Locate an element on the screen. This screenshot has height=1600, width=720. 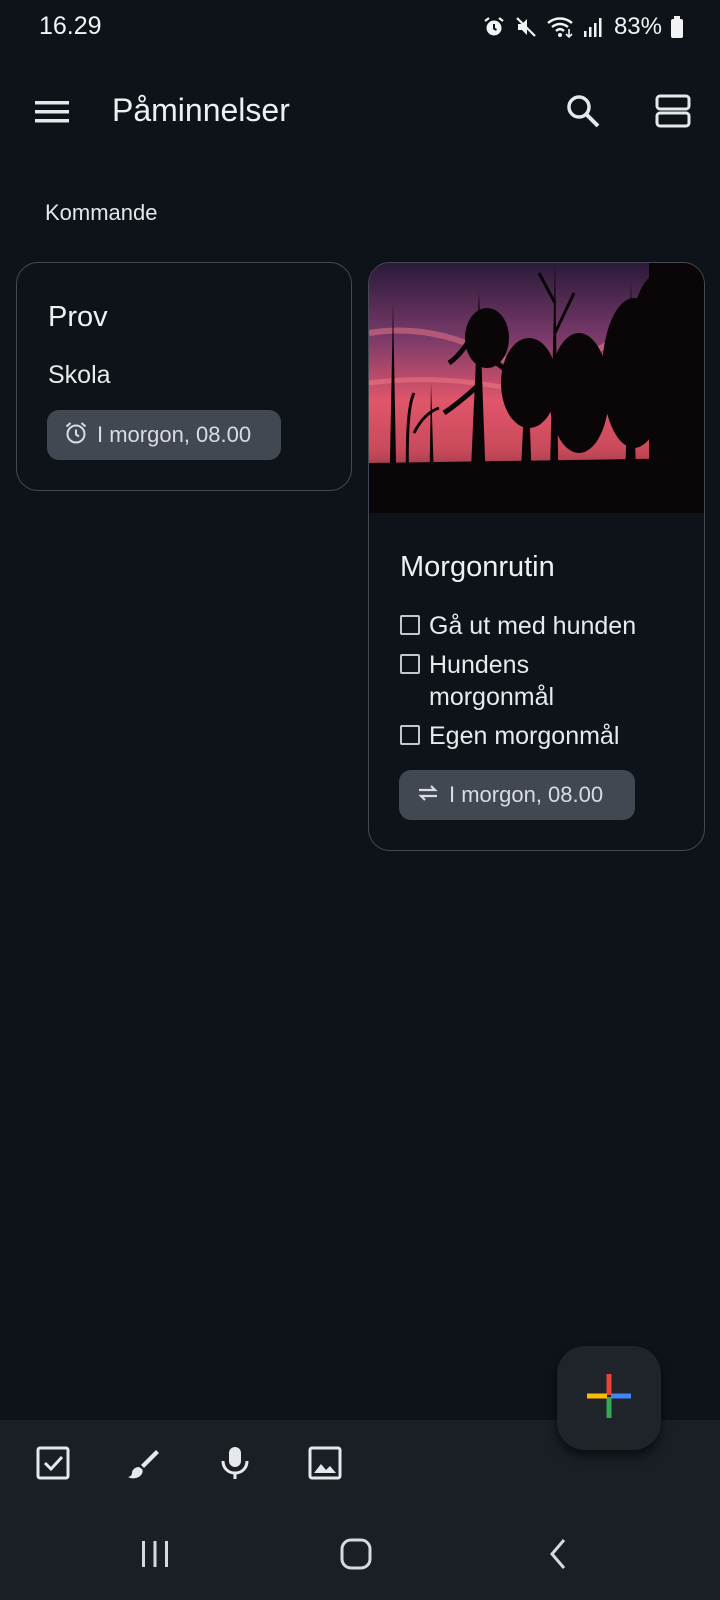
battery-percent: 83% is located at coordinates (637, 26).